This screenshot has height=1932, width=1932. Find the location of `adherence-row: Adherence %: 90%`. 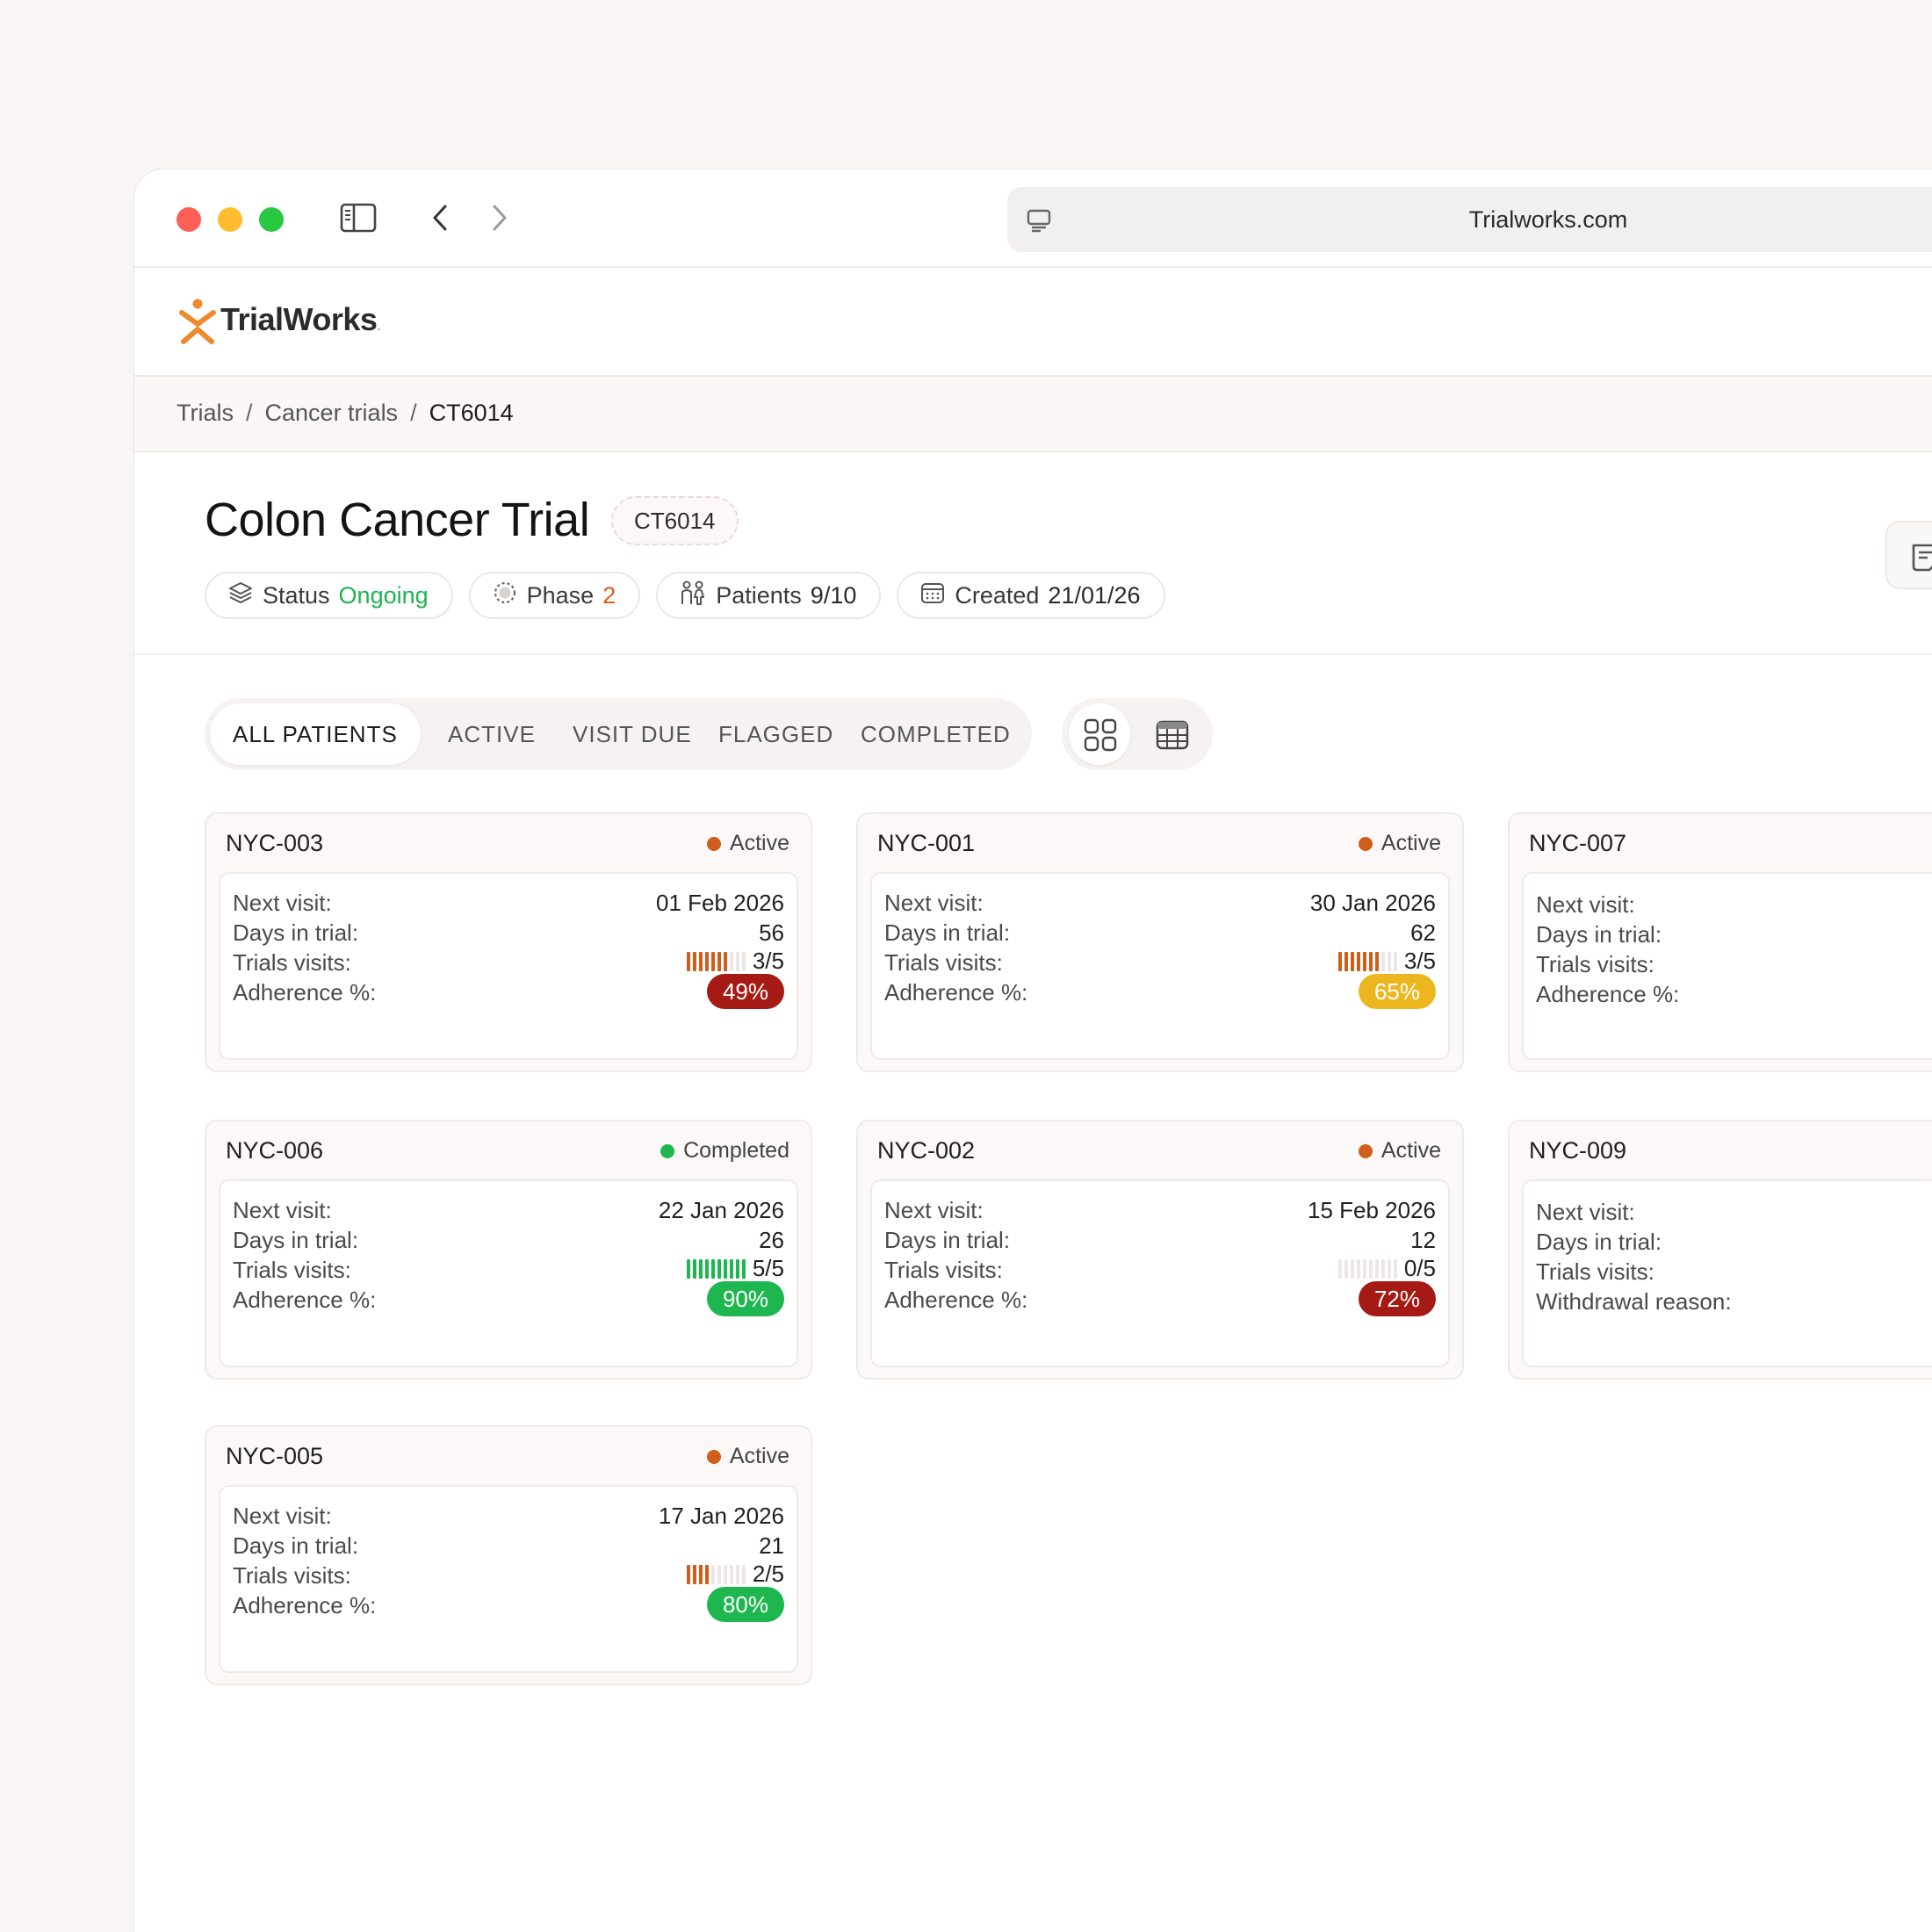

adherence-row: Adherence %: 90% is located at coordinates (509, 1298).